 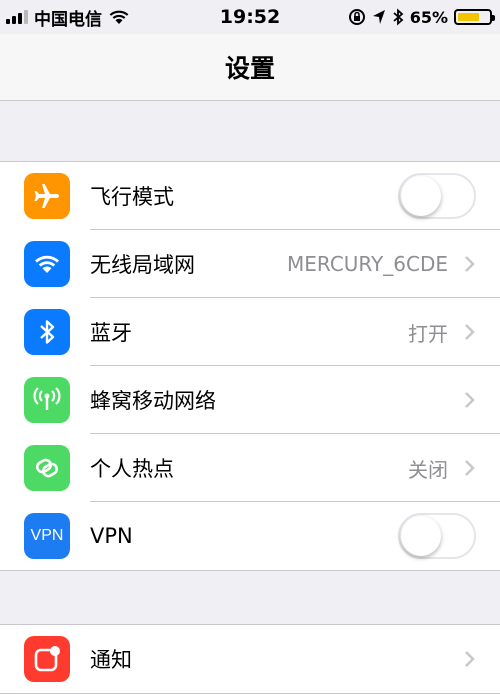 I want to click on airplane-mode-toggle, so click(x=437, y=196).